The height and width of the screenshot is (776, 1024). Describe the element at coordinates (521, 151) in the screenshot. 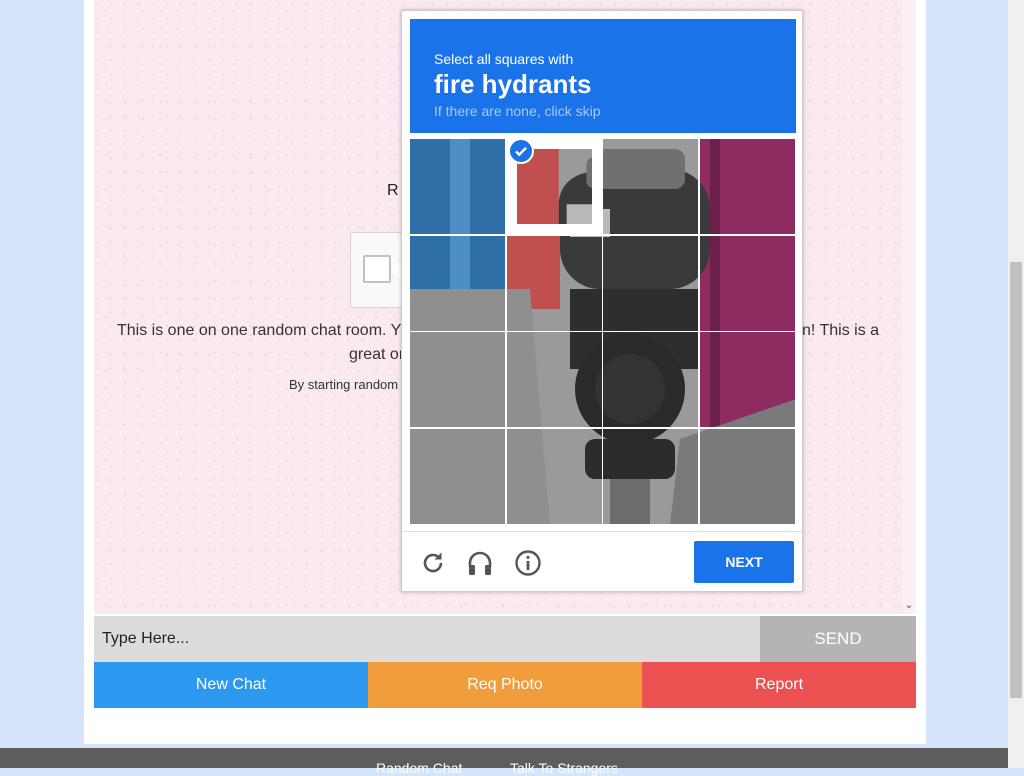

I see `tile-selected-check-icon` at that location.